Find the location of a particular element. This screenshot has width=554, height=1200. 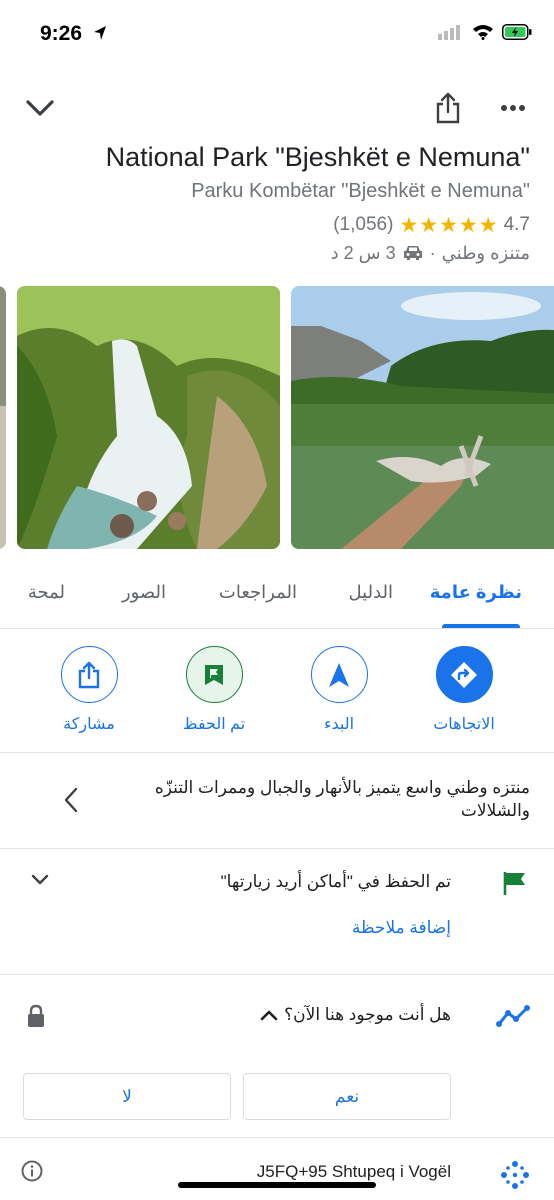

start-circle is located at coordinates (339, 674).